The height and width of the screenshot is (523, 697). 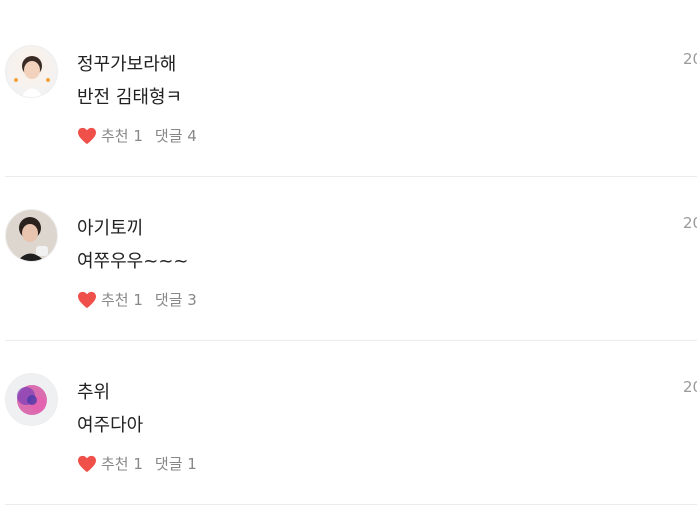 I want to click on author-name: 추위, so click(x=93, y=391).